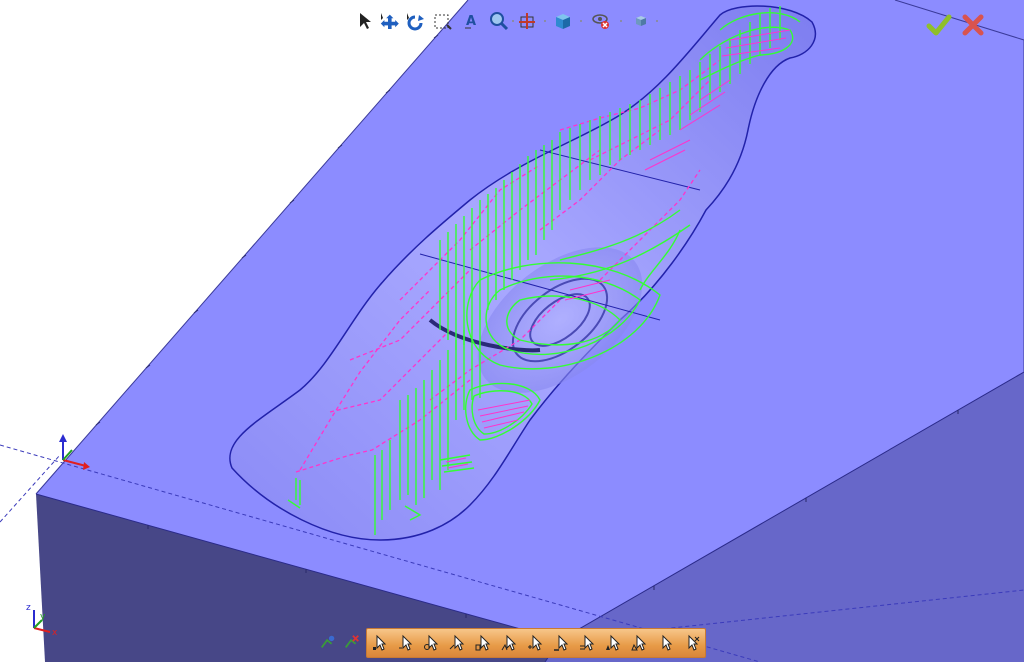  Describe the element at coordinates (365, 21) in the screenshot. I see `select-icon` at that location.